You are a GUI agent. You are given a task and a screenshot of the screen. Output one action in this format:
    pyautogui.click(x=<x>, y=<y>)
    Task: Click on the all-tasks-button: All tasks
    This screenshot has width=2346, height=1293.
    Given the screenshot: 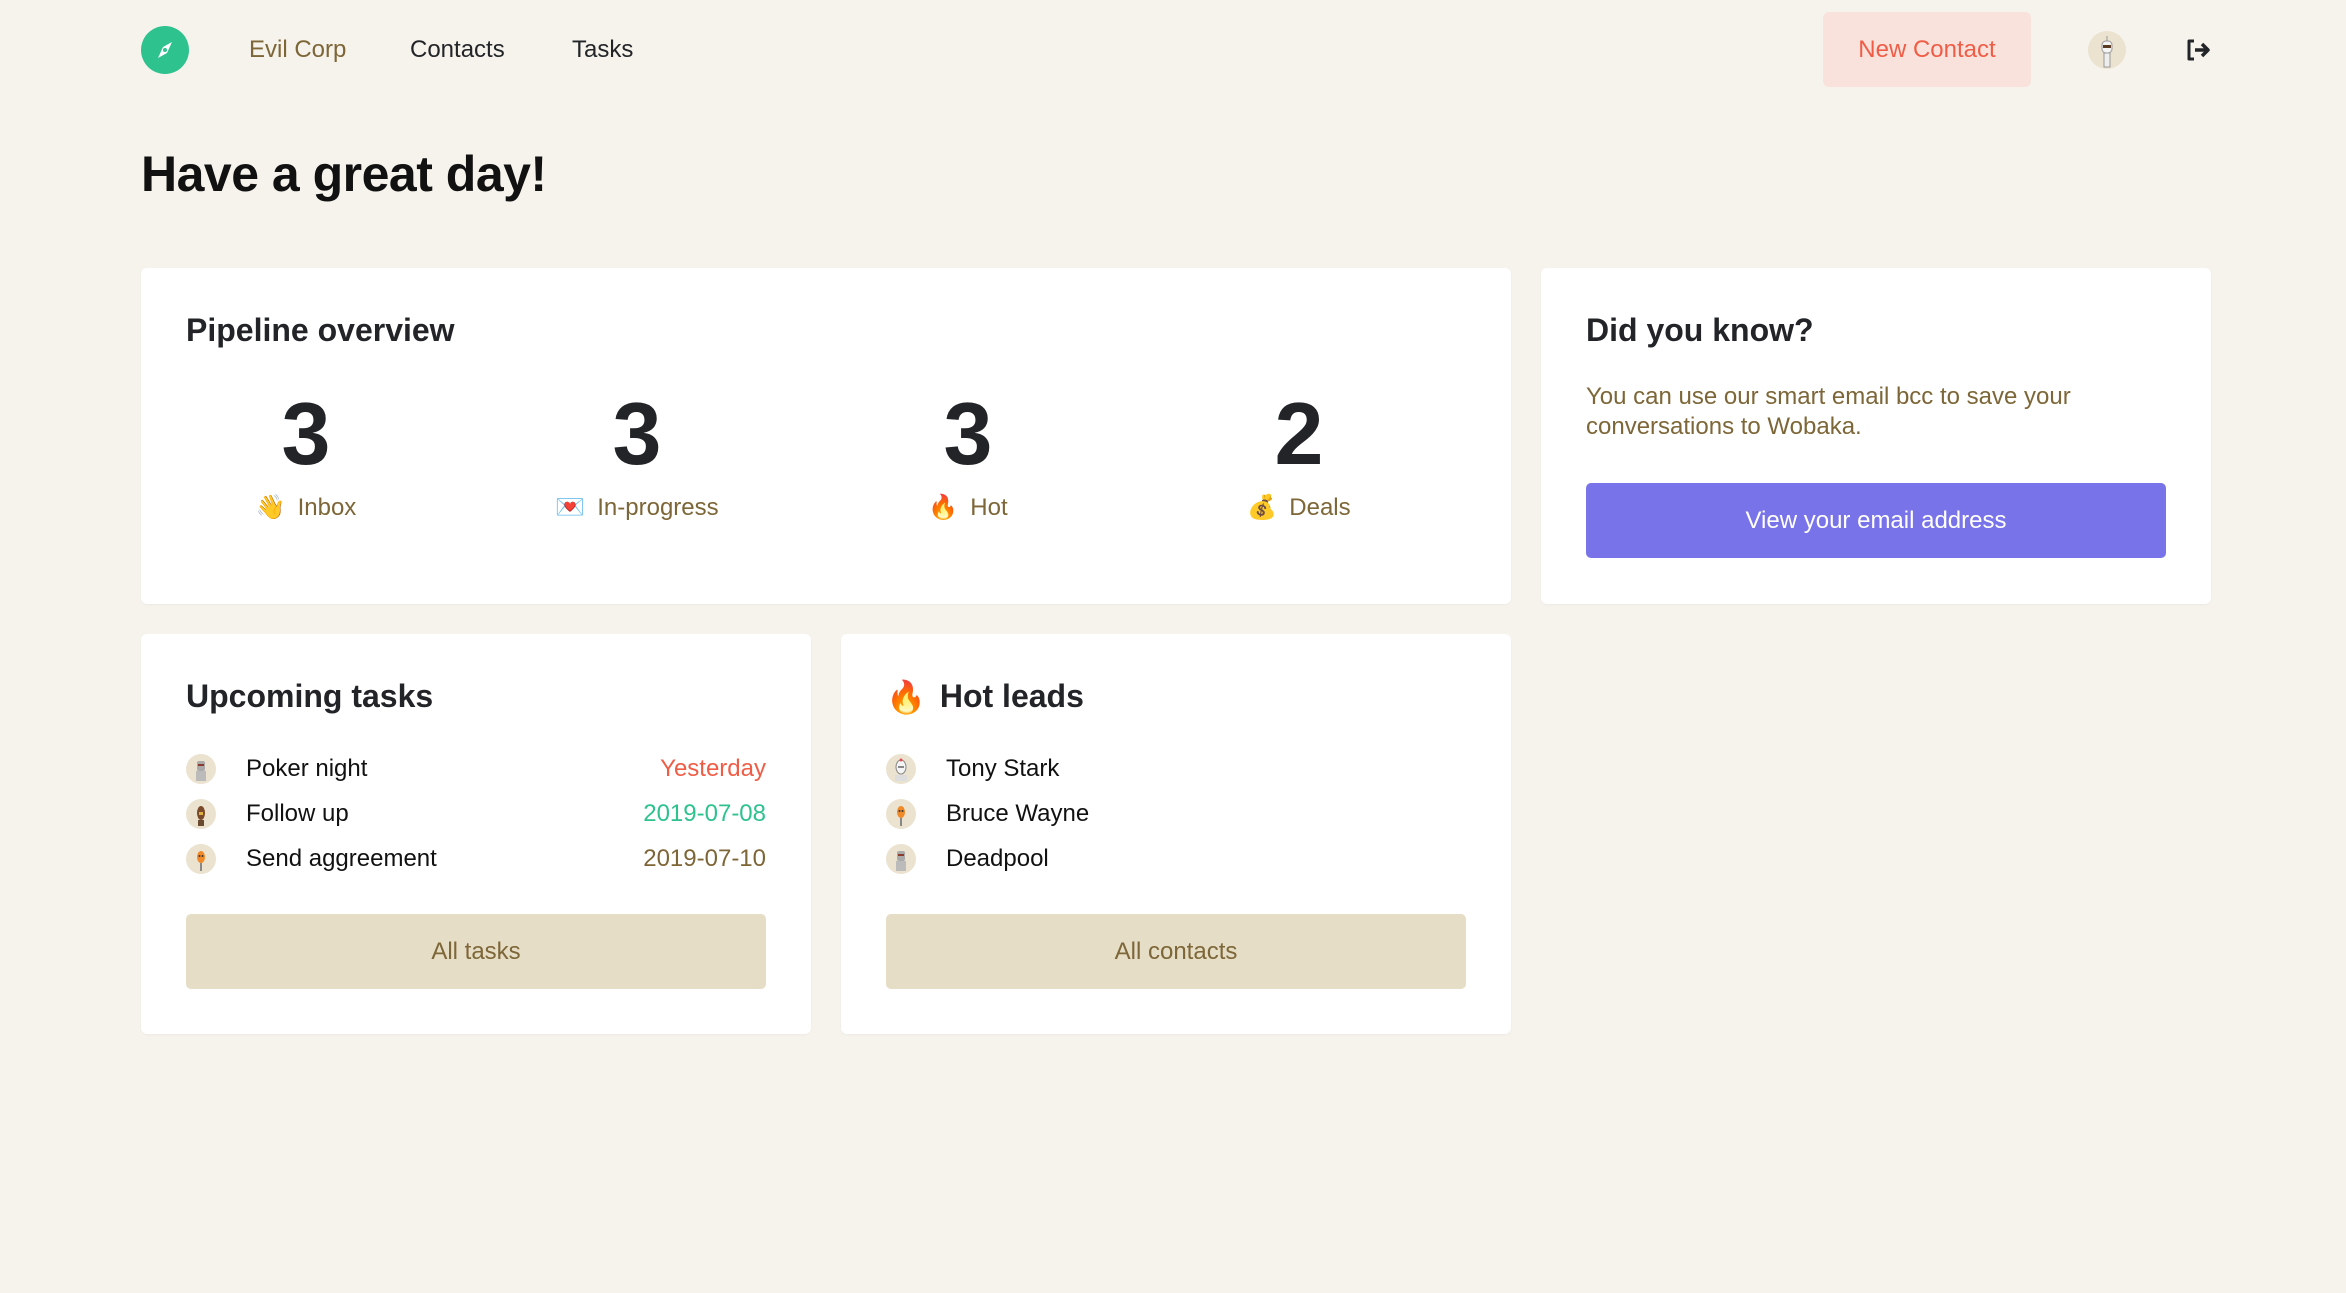 What is the action you would take?
    pyautogui.click(x=476, y=951)
    